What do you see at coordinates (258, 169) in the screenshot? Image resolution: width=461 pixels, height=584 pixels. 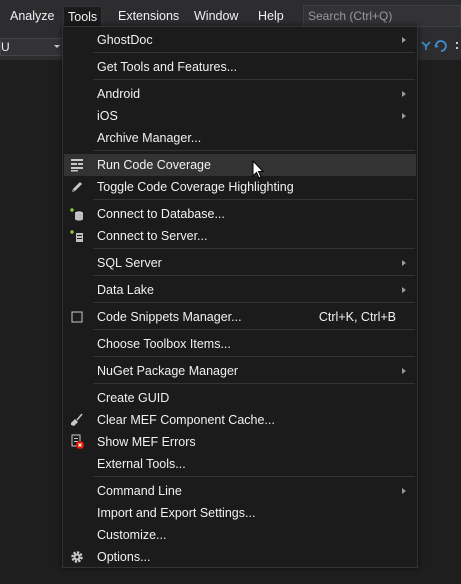 I see `mouse-cursor-icon` at bounding box center [258, 169].